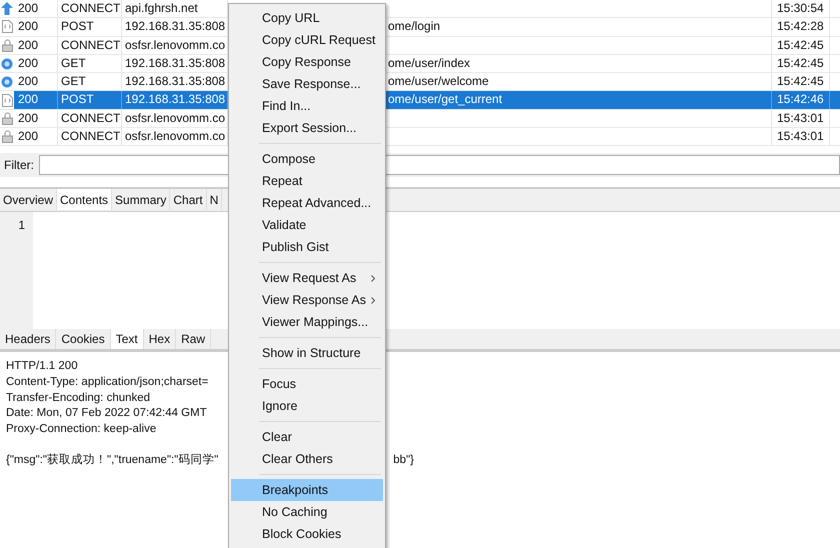 Image resolution: width=840 pixels, height=548 pixels. I want to click on menu-item: Block Cookies, so click(307, 534).